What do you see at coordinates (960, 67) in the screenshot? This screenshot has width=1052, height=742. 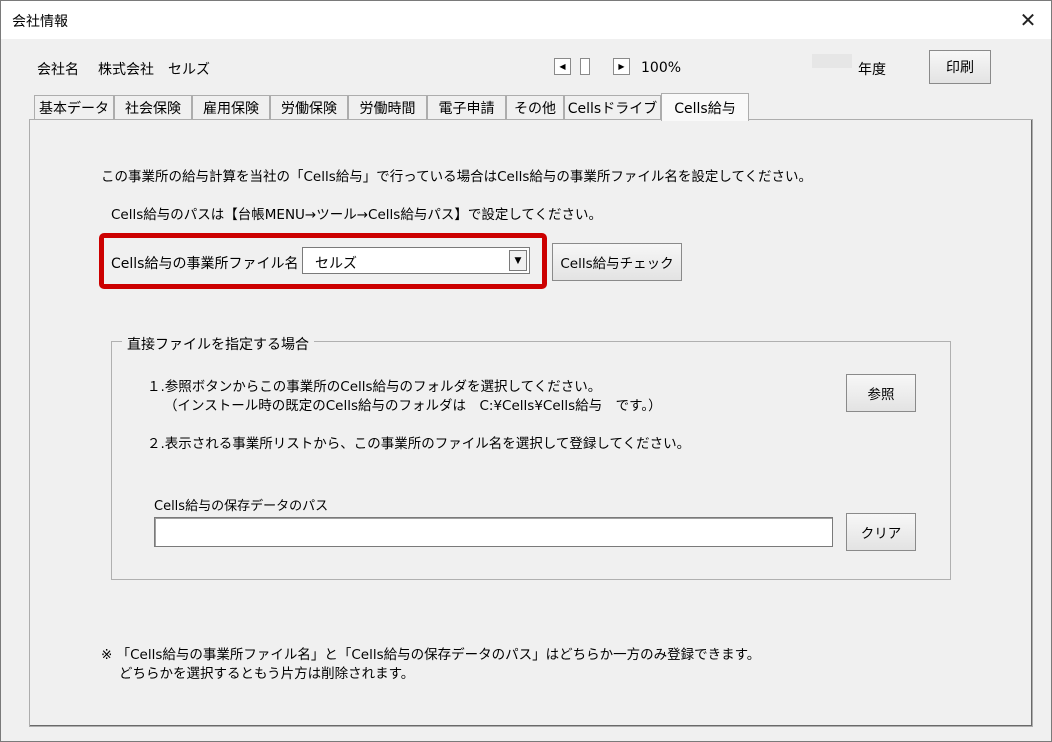 I see `print-button: 印刷` at bounding box center [960, 67].